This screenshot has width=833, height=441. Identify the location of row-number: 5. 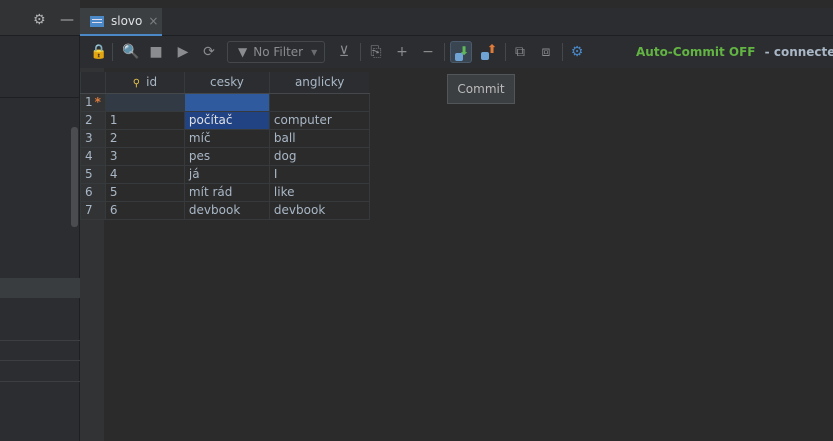
(93, 174).